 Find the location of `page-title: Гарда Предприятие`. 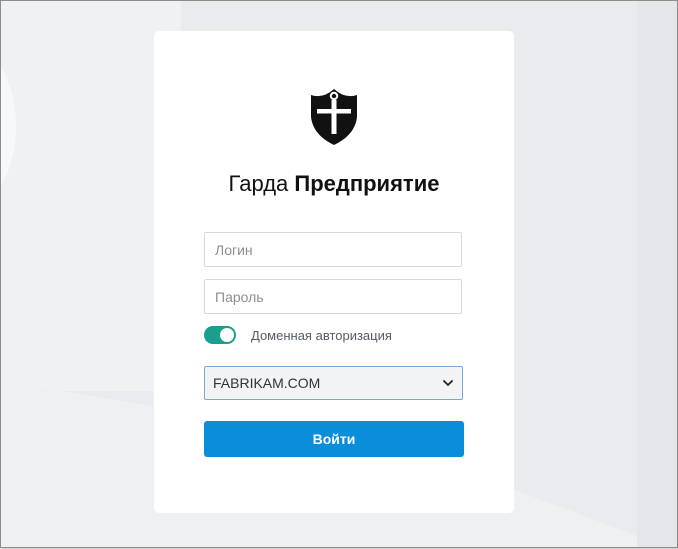

page-title: Гарда Предприятие is located at coordinates (334, 184).